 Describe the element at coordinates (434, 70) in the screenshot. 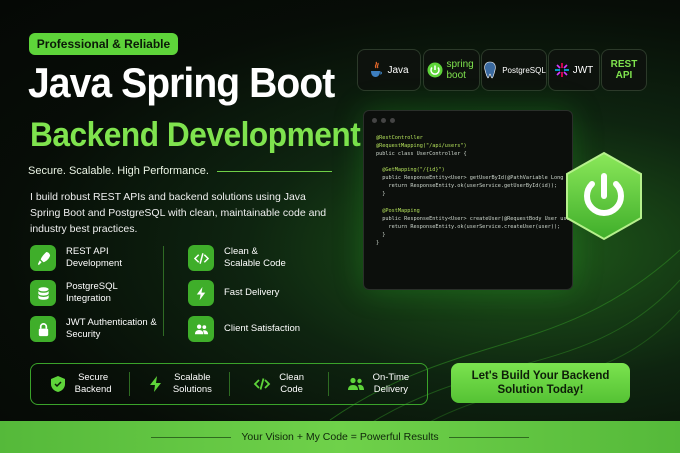

I see `spring-power-icon` at that location.